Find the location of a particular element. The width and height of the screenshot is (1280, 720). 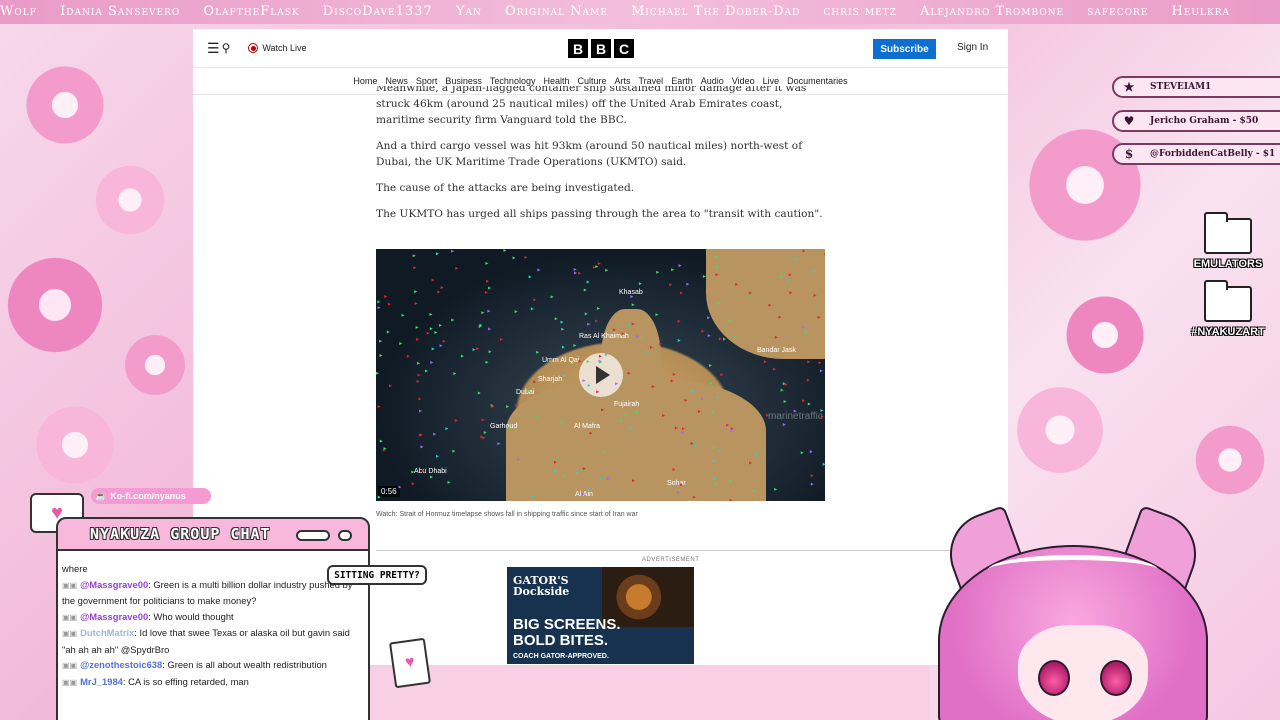

donor-badge: ♥ Jericho Graham - $50 is located at coordinates (1196, 121).